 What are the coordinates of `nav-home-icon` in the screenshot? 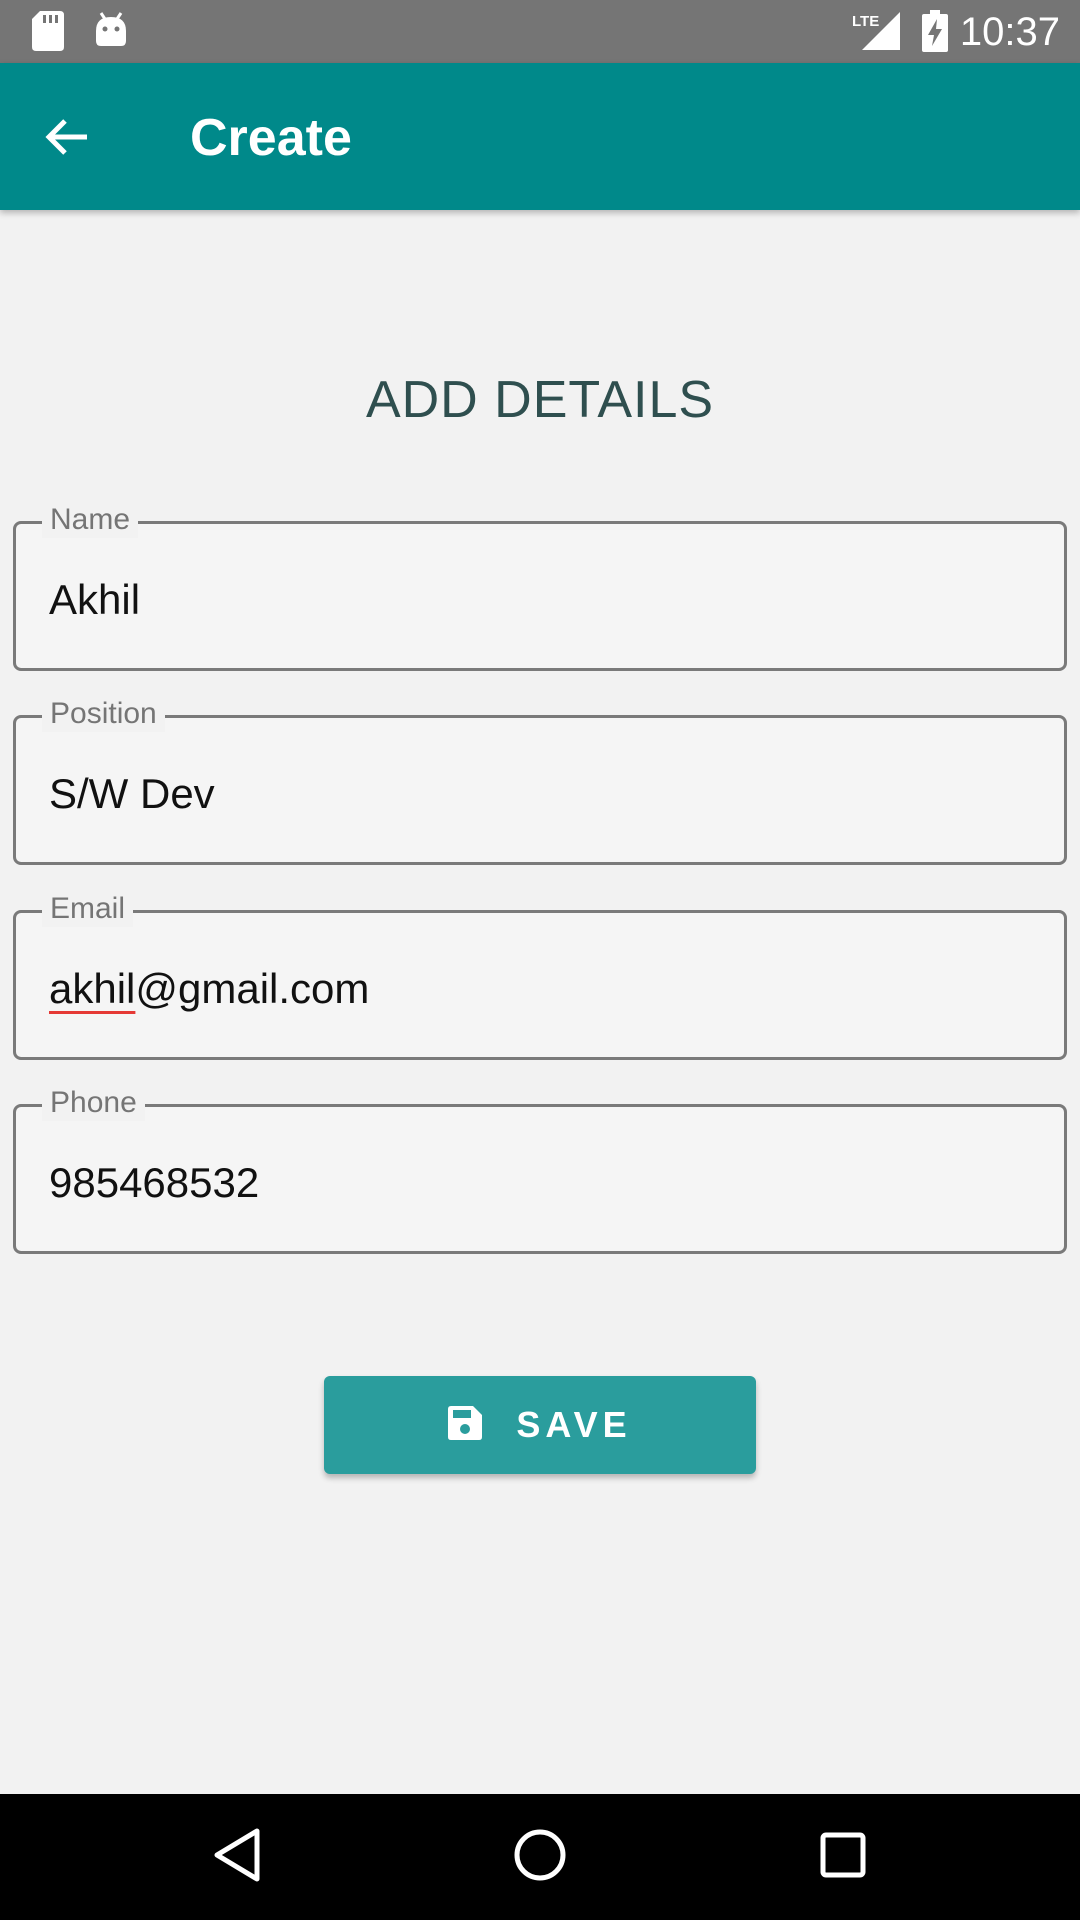 It's located at (540, 1857).